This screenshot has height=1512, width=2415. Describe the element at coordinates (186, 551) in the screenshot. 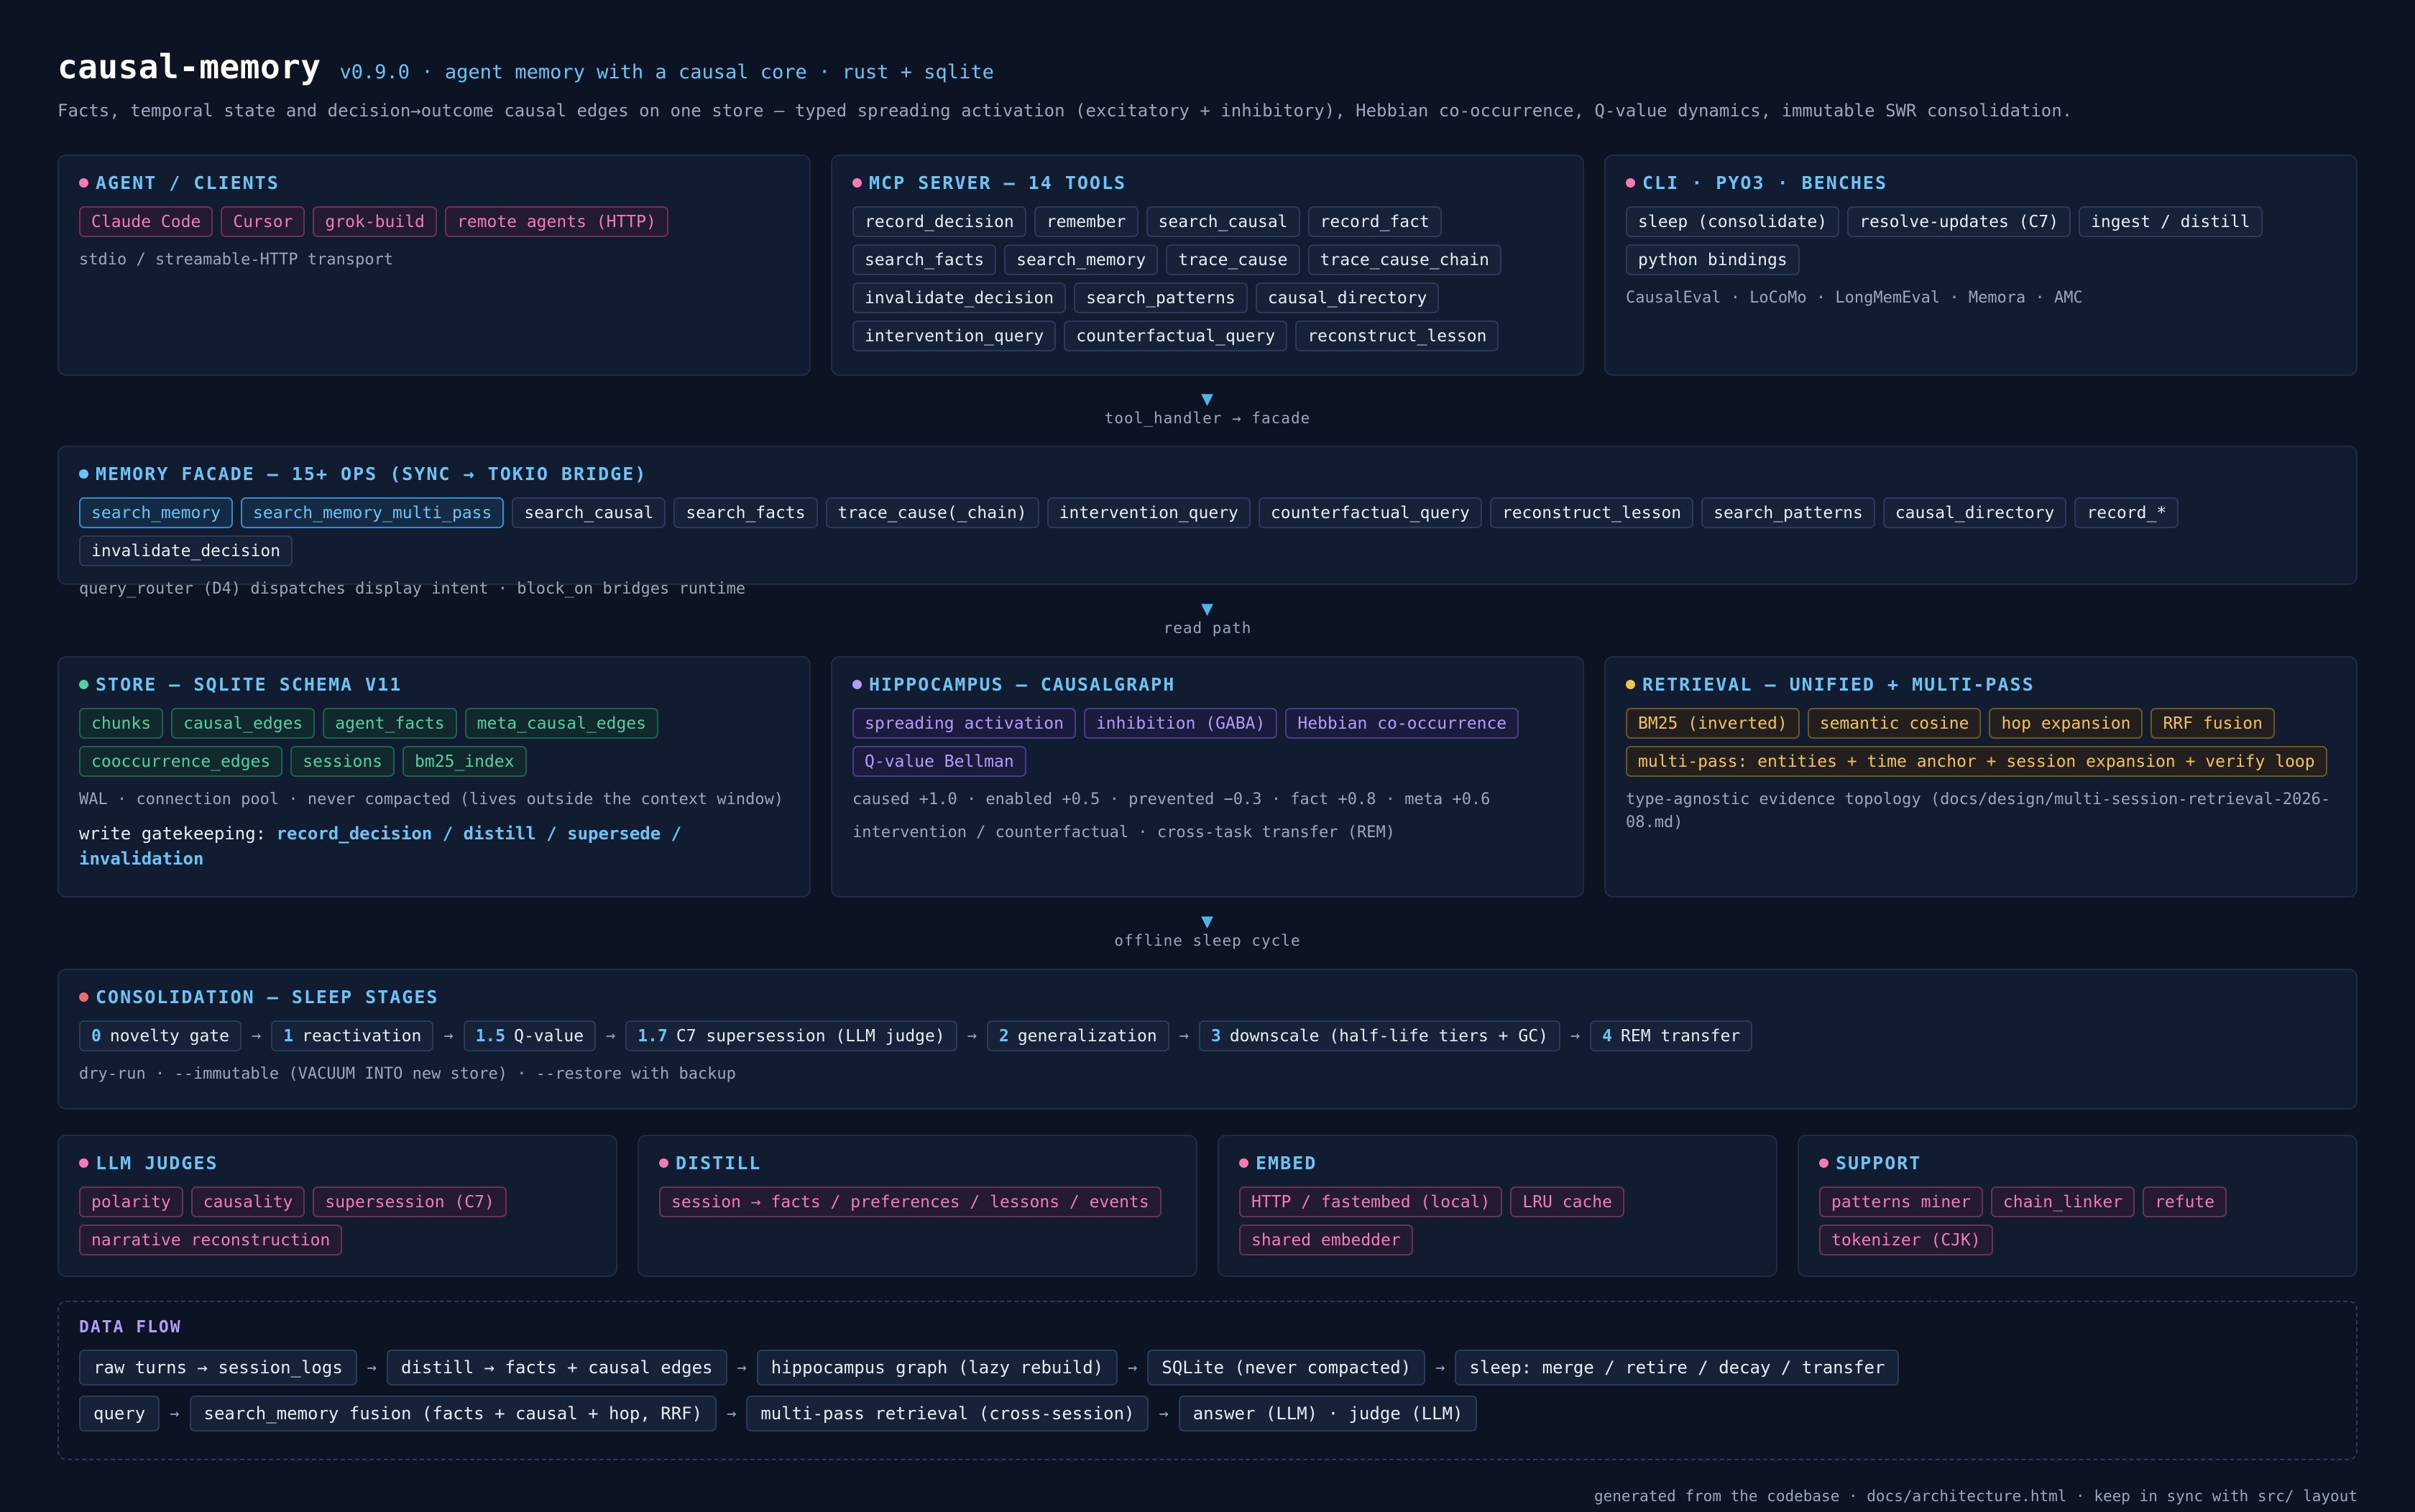

I see `op-chip: invalidate_decision` at that location.